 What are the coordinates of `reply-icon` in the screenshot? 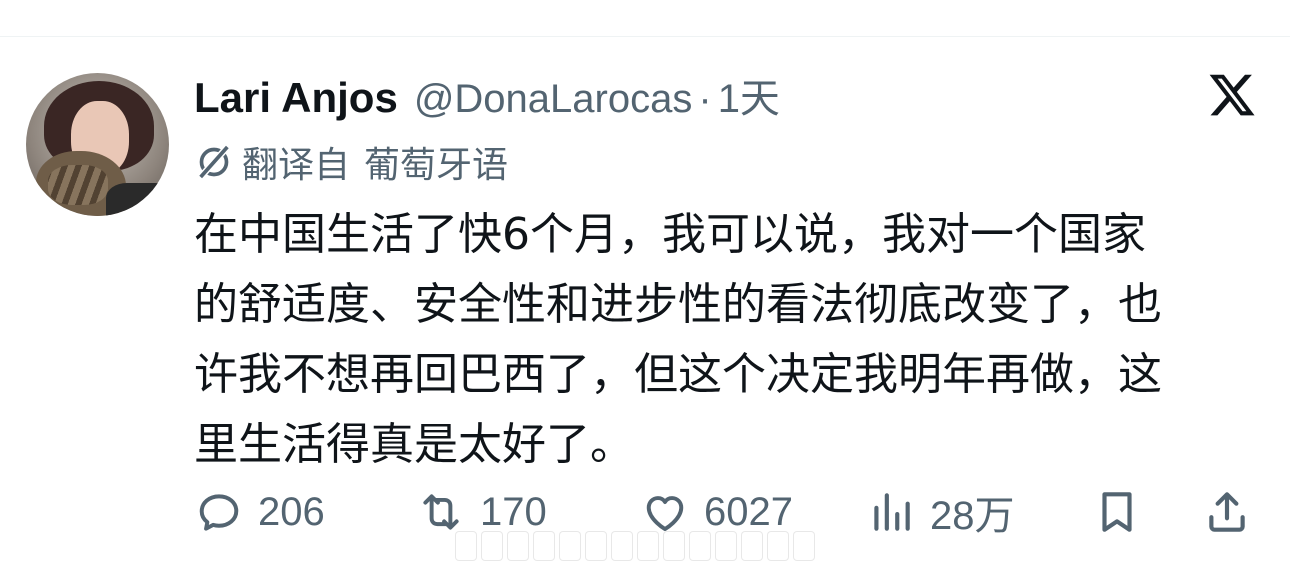 It's located at (219, 512).